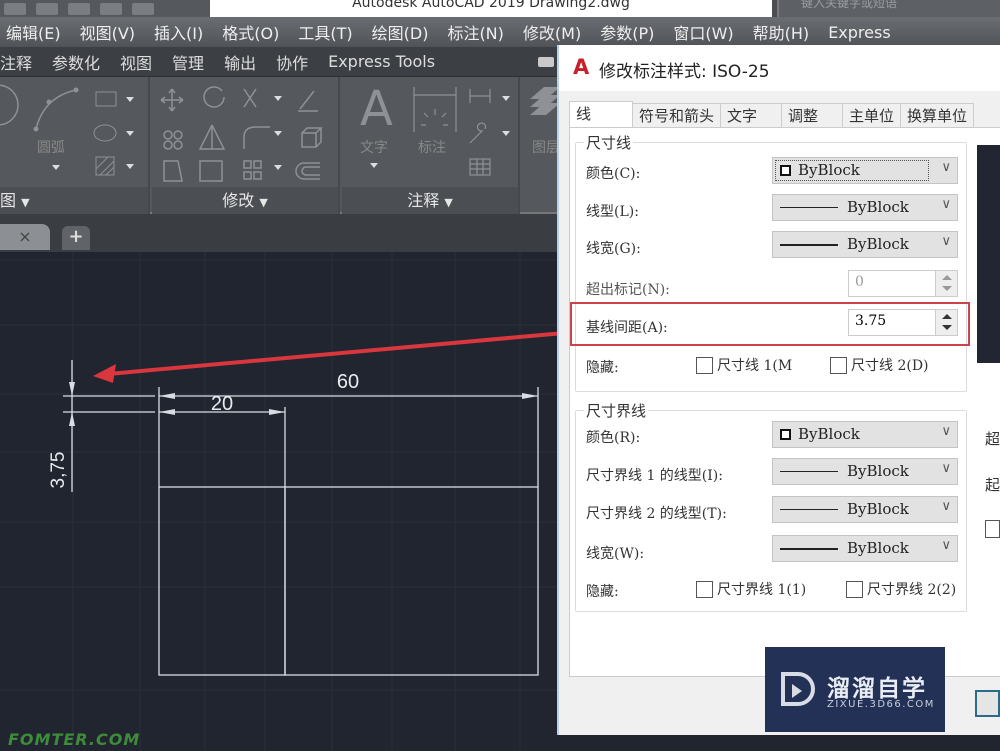 The height and width of the screenshot is (751, 1000). I want to click on new-tab-button: +, so click(76, 238).